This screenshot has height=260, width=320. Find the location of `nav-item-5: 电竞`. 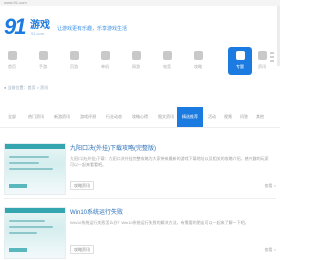

nav-item-5: 电竞 is located at coordinates (167, 62).